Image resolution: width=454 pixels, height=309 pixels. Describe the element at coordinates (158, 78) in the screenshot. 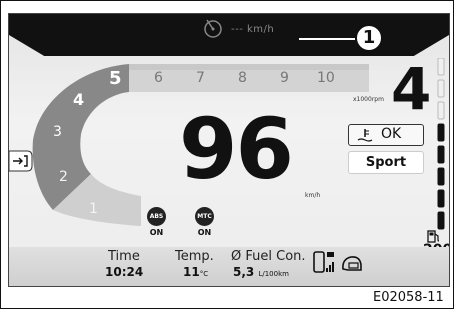

I see `rpm-label-6: 6` at that location.